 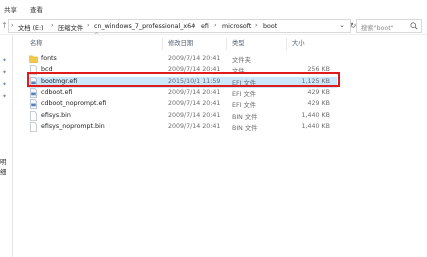 What do you see at coordinates (213, 8) in the screenshot?
I see `ribbon-bar: 共享 查看` at bounding box center [213, 8].